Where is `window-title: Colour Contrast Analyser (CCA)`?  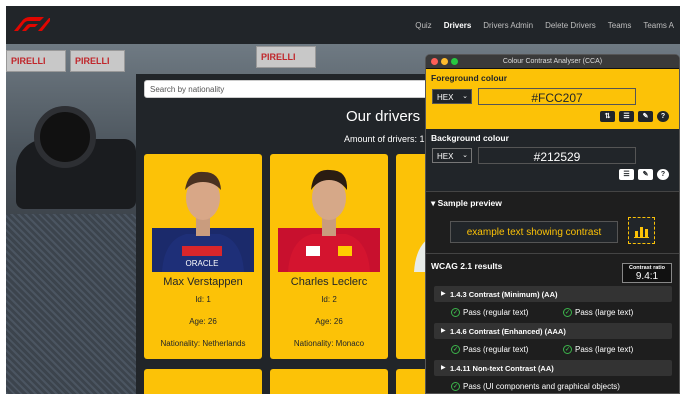 window-title: Colour Contrast Analyser (CCA) is located at coordinates (552, 61).